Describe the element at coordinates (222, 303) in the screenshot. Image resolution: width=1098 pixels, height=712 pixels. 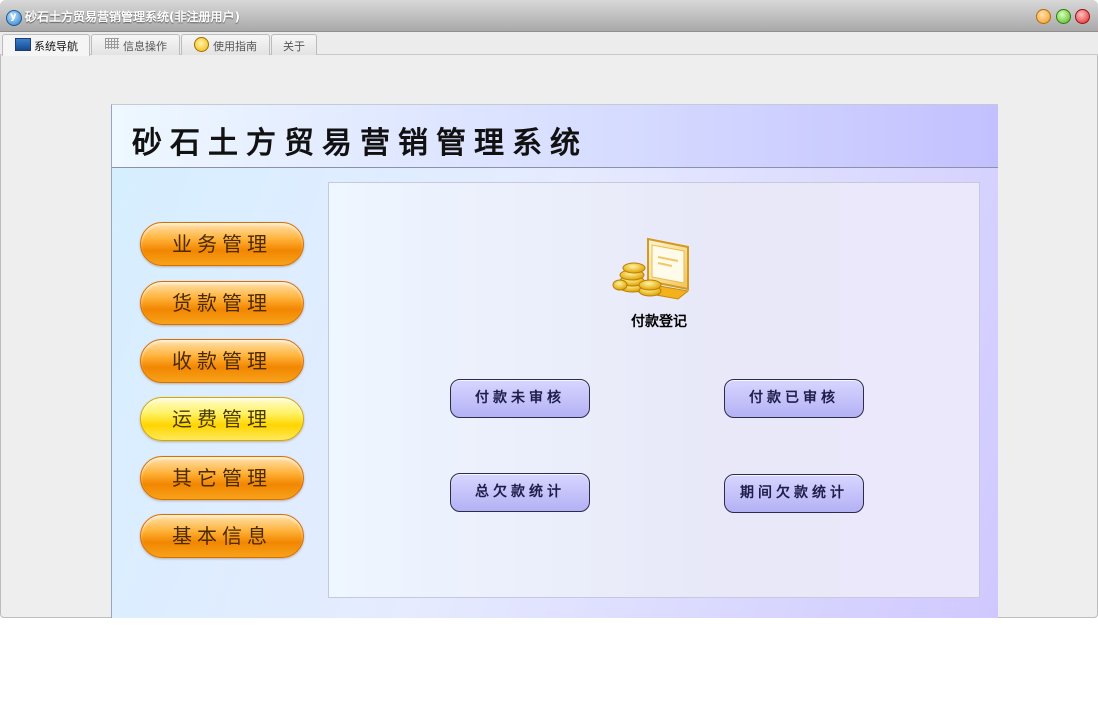
I see `sidebar-item-goods-payment: 货款管理` at that location.